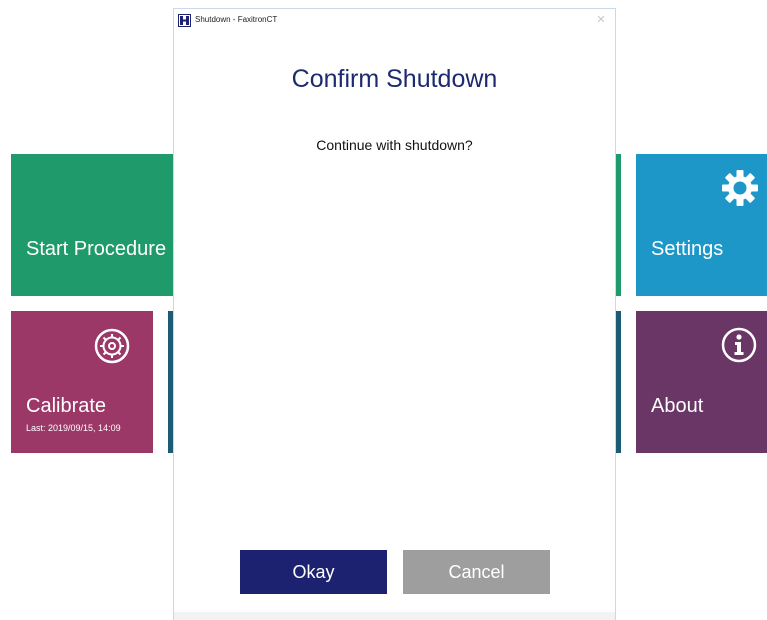  Describe the element at coordinates (677, 406) in the screenshot. I see `about-label: About` at that location.